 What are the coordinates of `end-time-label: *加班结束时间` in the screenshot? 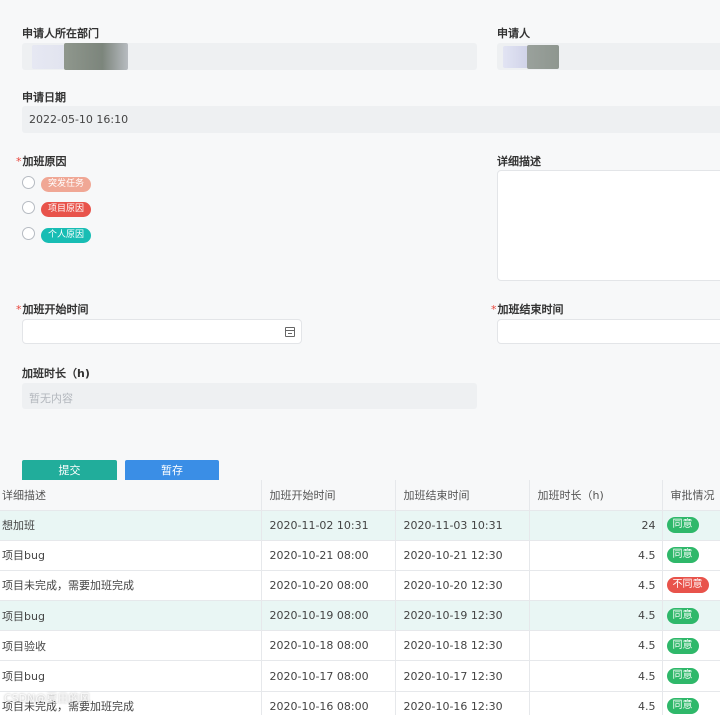 It's located at (527, 309).